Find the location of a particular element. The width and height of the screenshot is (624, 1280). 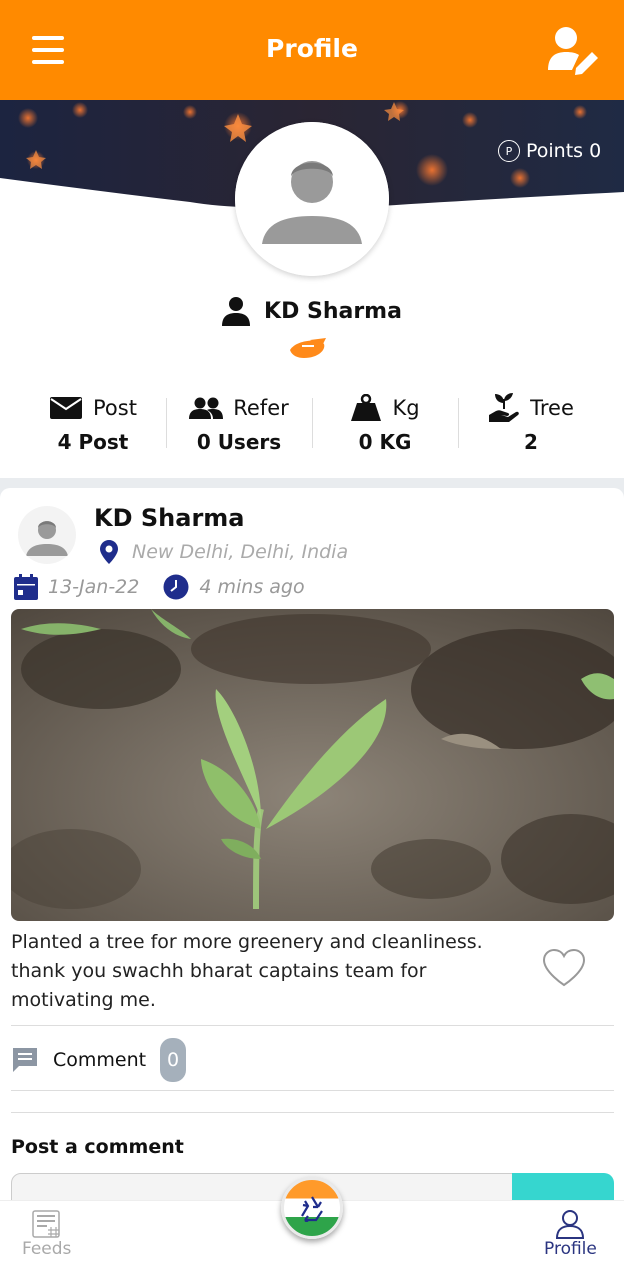

app-bar: Profile is located at coordinates (312, 50).